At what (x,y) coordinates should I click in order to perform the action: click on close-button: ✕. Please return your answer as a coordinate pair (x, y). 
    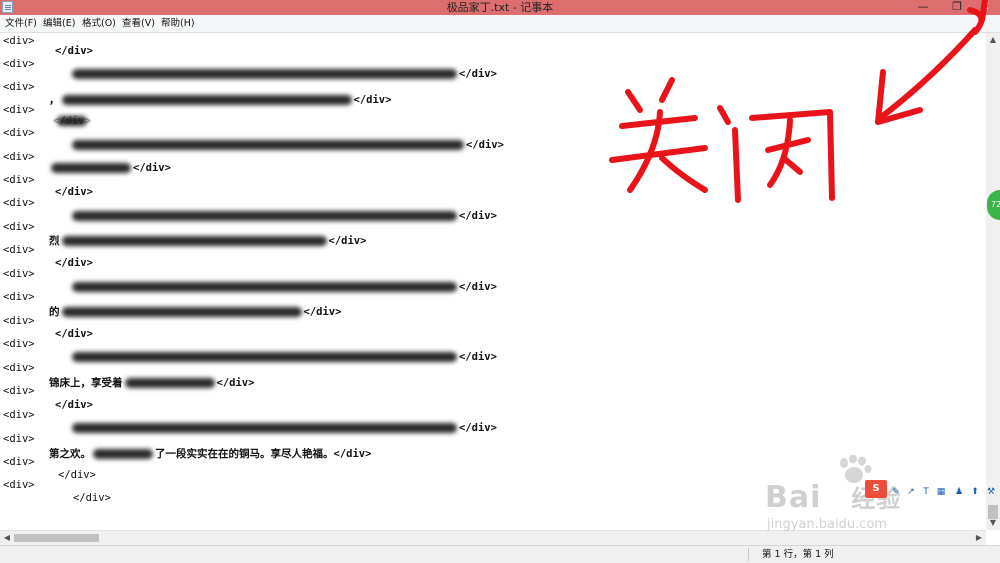
    Looking at the image, I should click on (985, 7).